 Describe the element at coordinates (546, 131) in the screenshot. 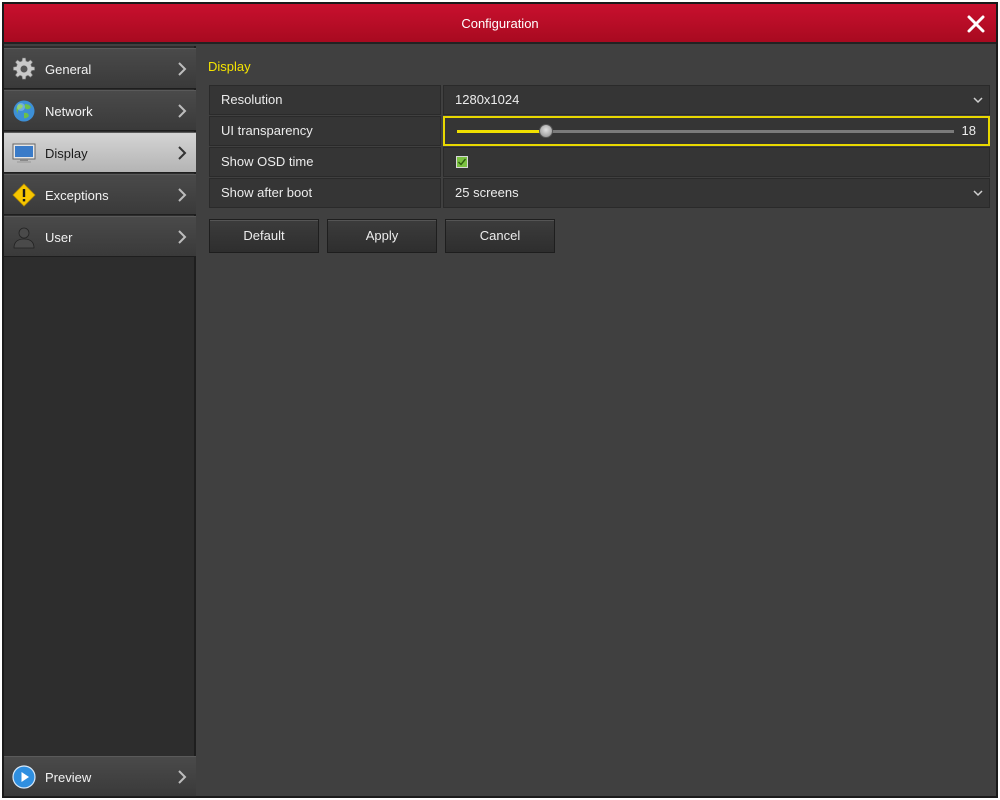

I see `slider-handle` at that location.